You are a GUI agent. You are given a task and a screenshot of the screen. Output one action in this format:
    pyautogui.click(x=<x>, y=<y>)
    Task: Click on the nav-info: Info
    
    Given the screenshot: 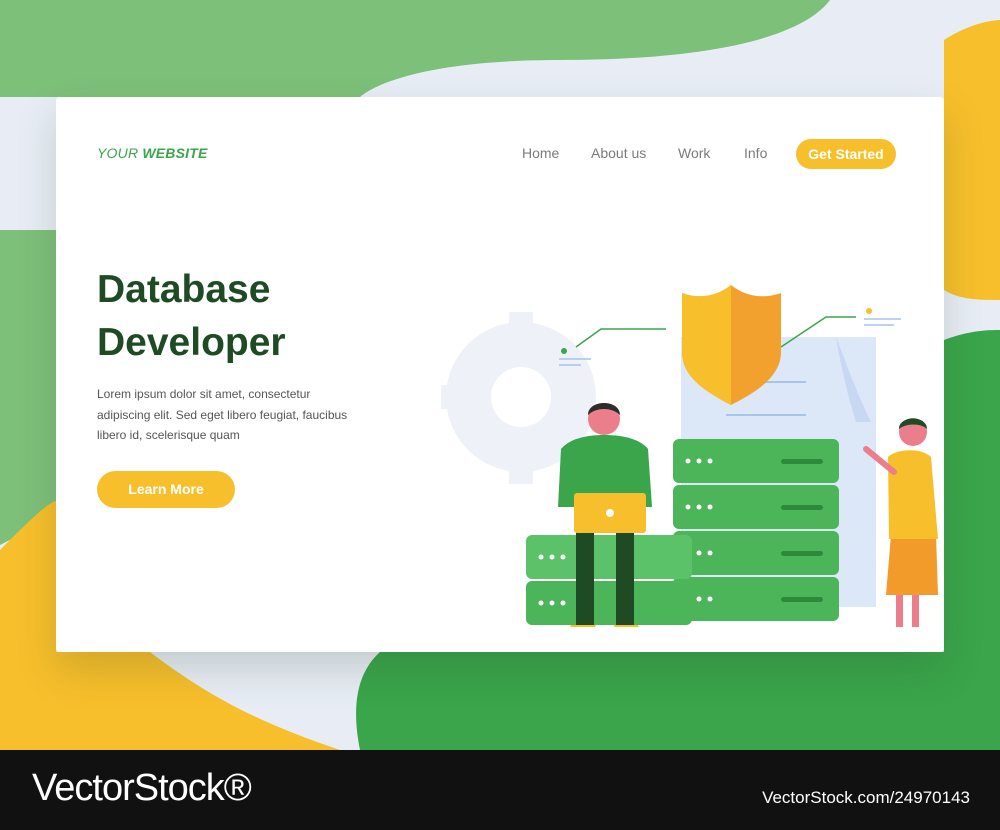 What is the action you would take?
    pyautogui.click(x=755, y=153)
    